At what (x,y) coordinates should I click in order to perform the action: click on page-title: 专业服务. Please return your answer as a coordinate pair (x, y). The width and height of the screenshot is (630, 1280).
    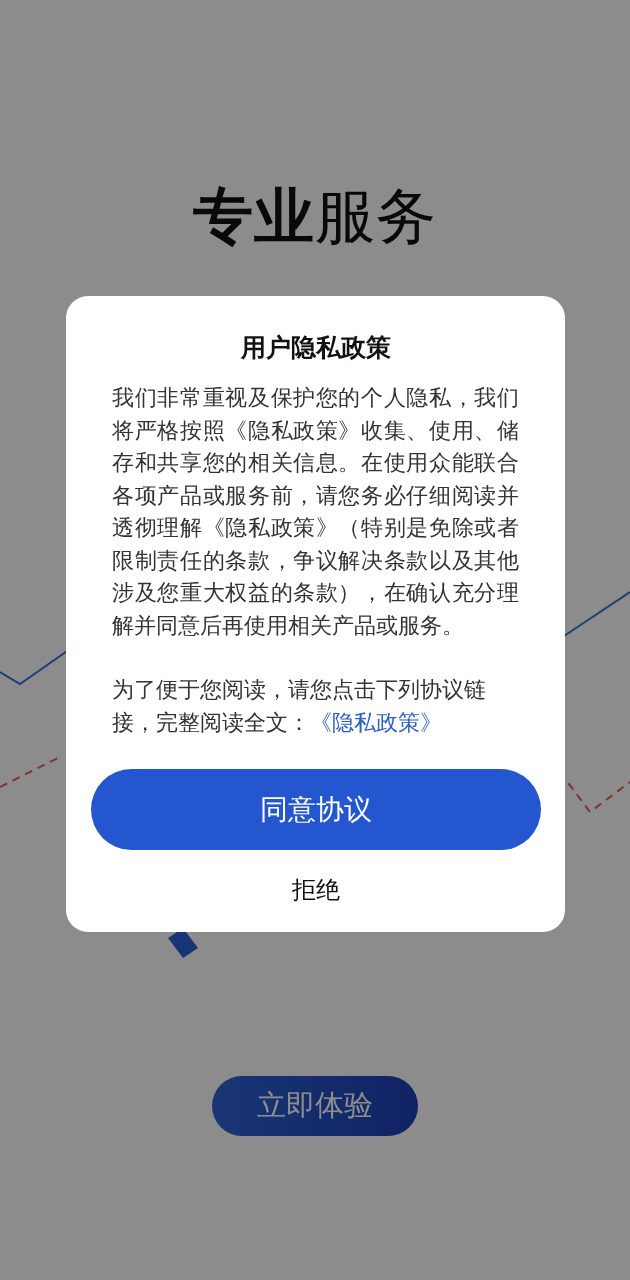
    Looking at the image, I should click on (315, 216).